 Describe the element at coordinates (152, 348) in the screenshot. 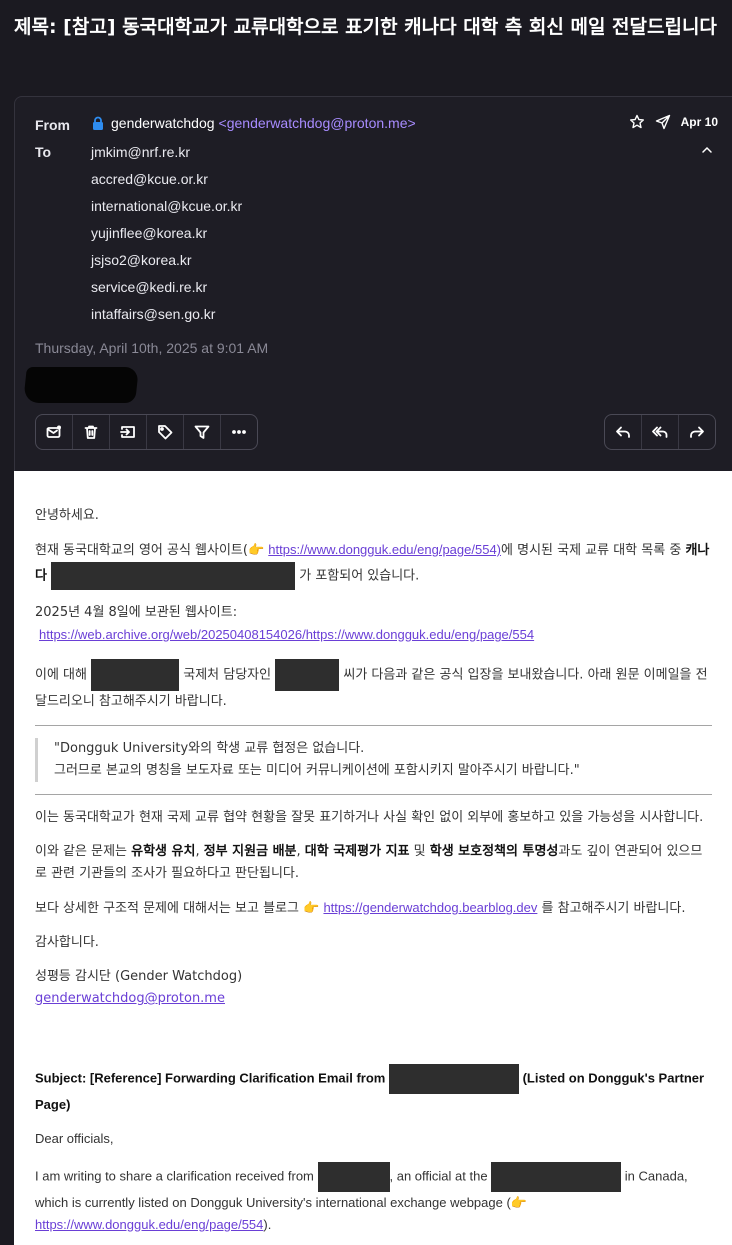

I see `email-datetime: Thursday, April 10th, 2025 at 9:01 AM` at that location.